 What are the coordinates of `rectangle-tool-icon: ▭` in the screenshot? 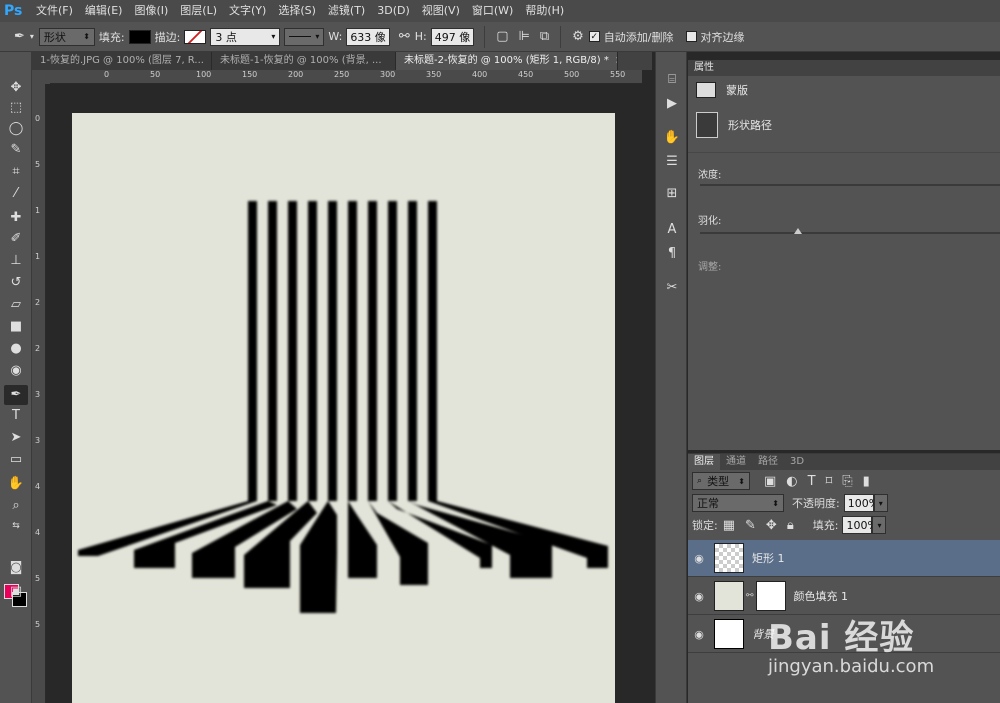 It's located at (16, 460).